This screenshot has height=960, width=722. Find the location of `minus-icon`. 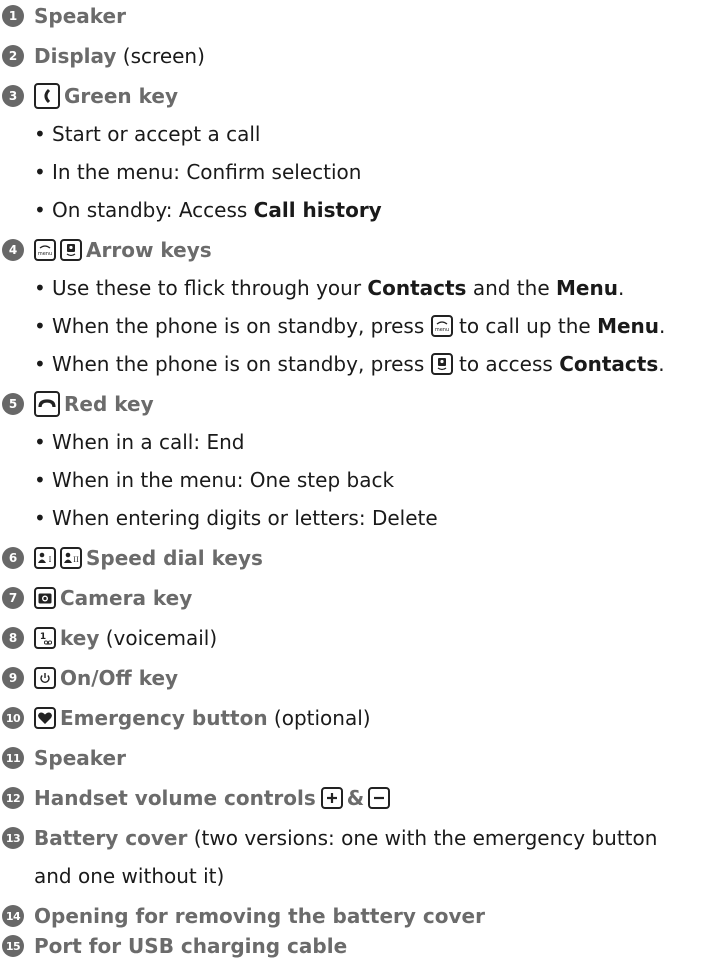

minus-icon is located at coordinates (379, 798).